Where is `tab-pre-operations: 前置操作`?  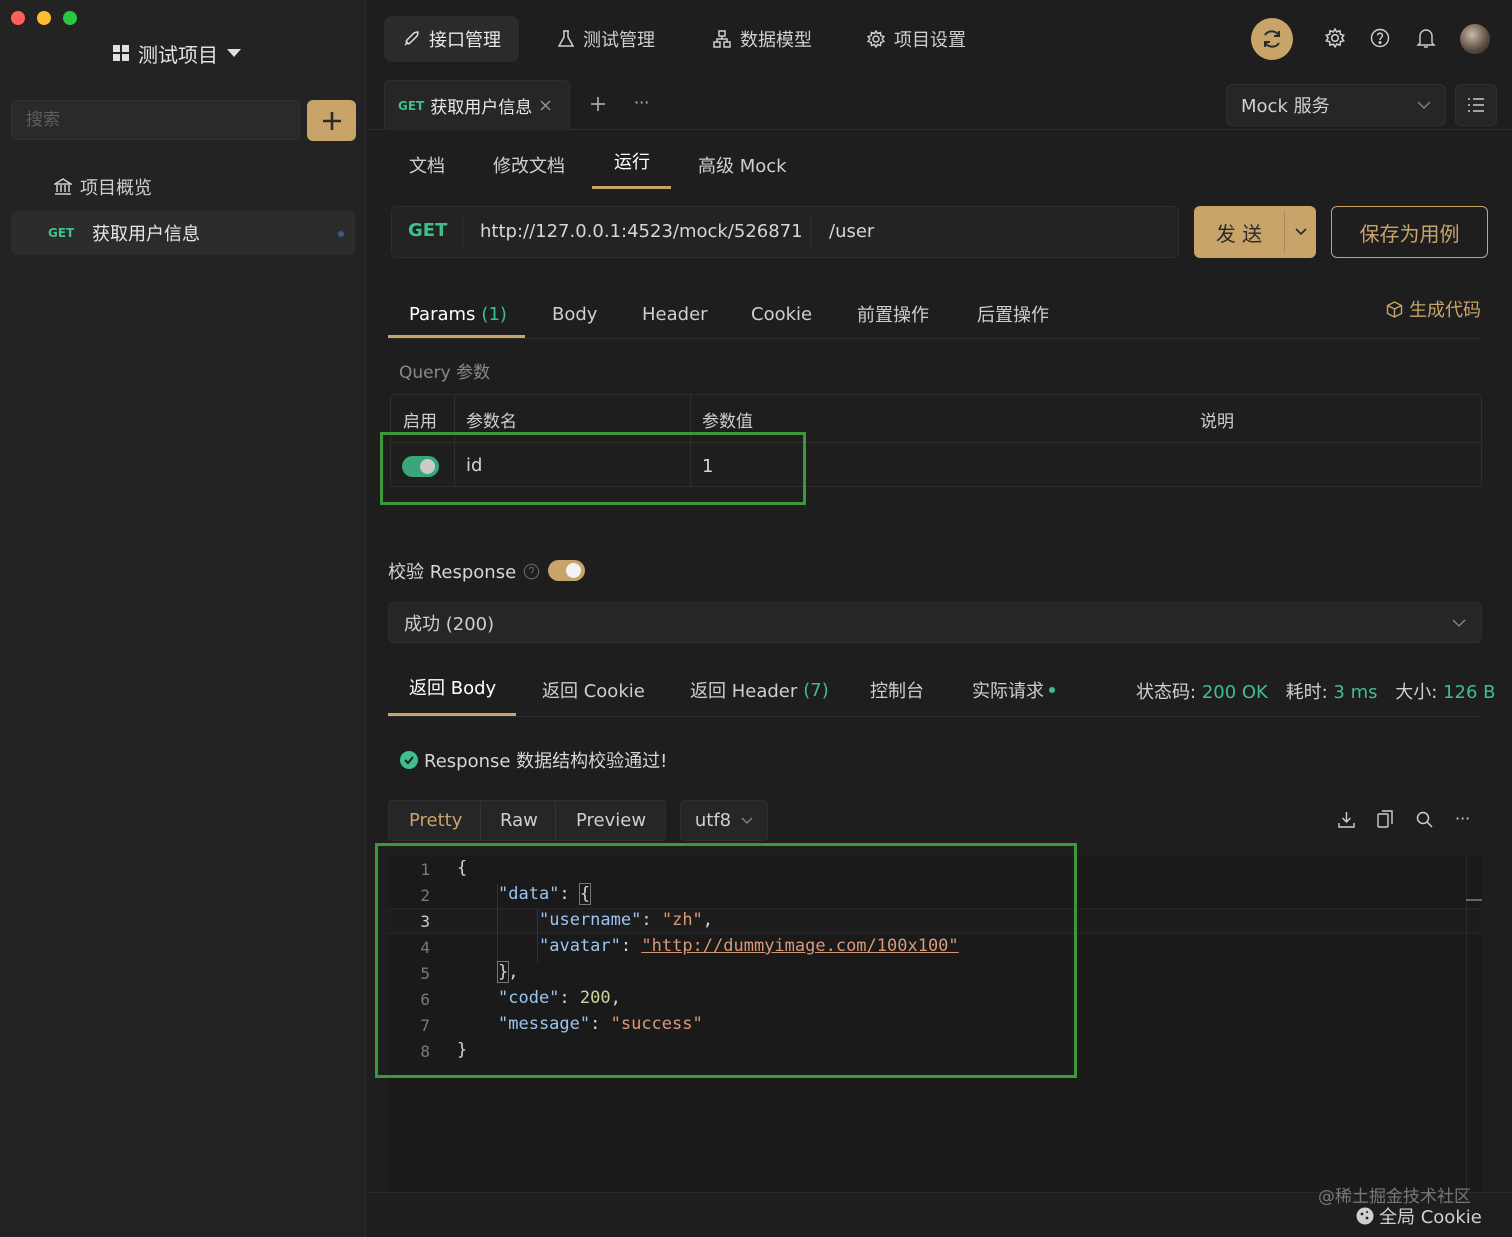 tab-pre-operations: 前置操作 is located at coordinates (893, 314).